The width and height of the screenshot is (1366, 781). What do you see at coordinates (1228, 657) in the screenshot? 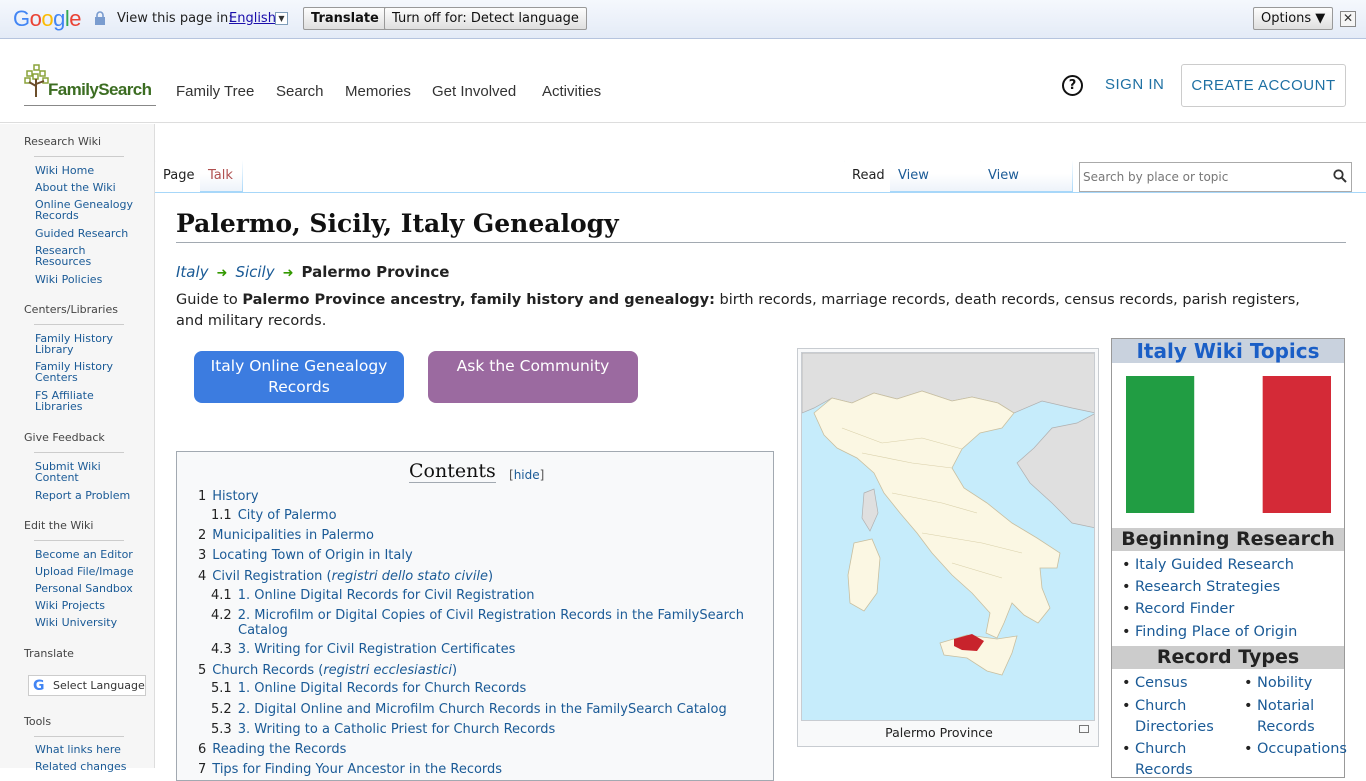
I see `record-types-heading: Record Types` at bounding box center [1228, 657].